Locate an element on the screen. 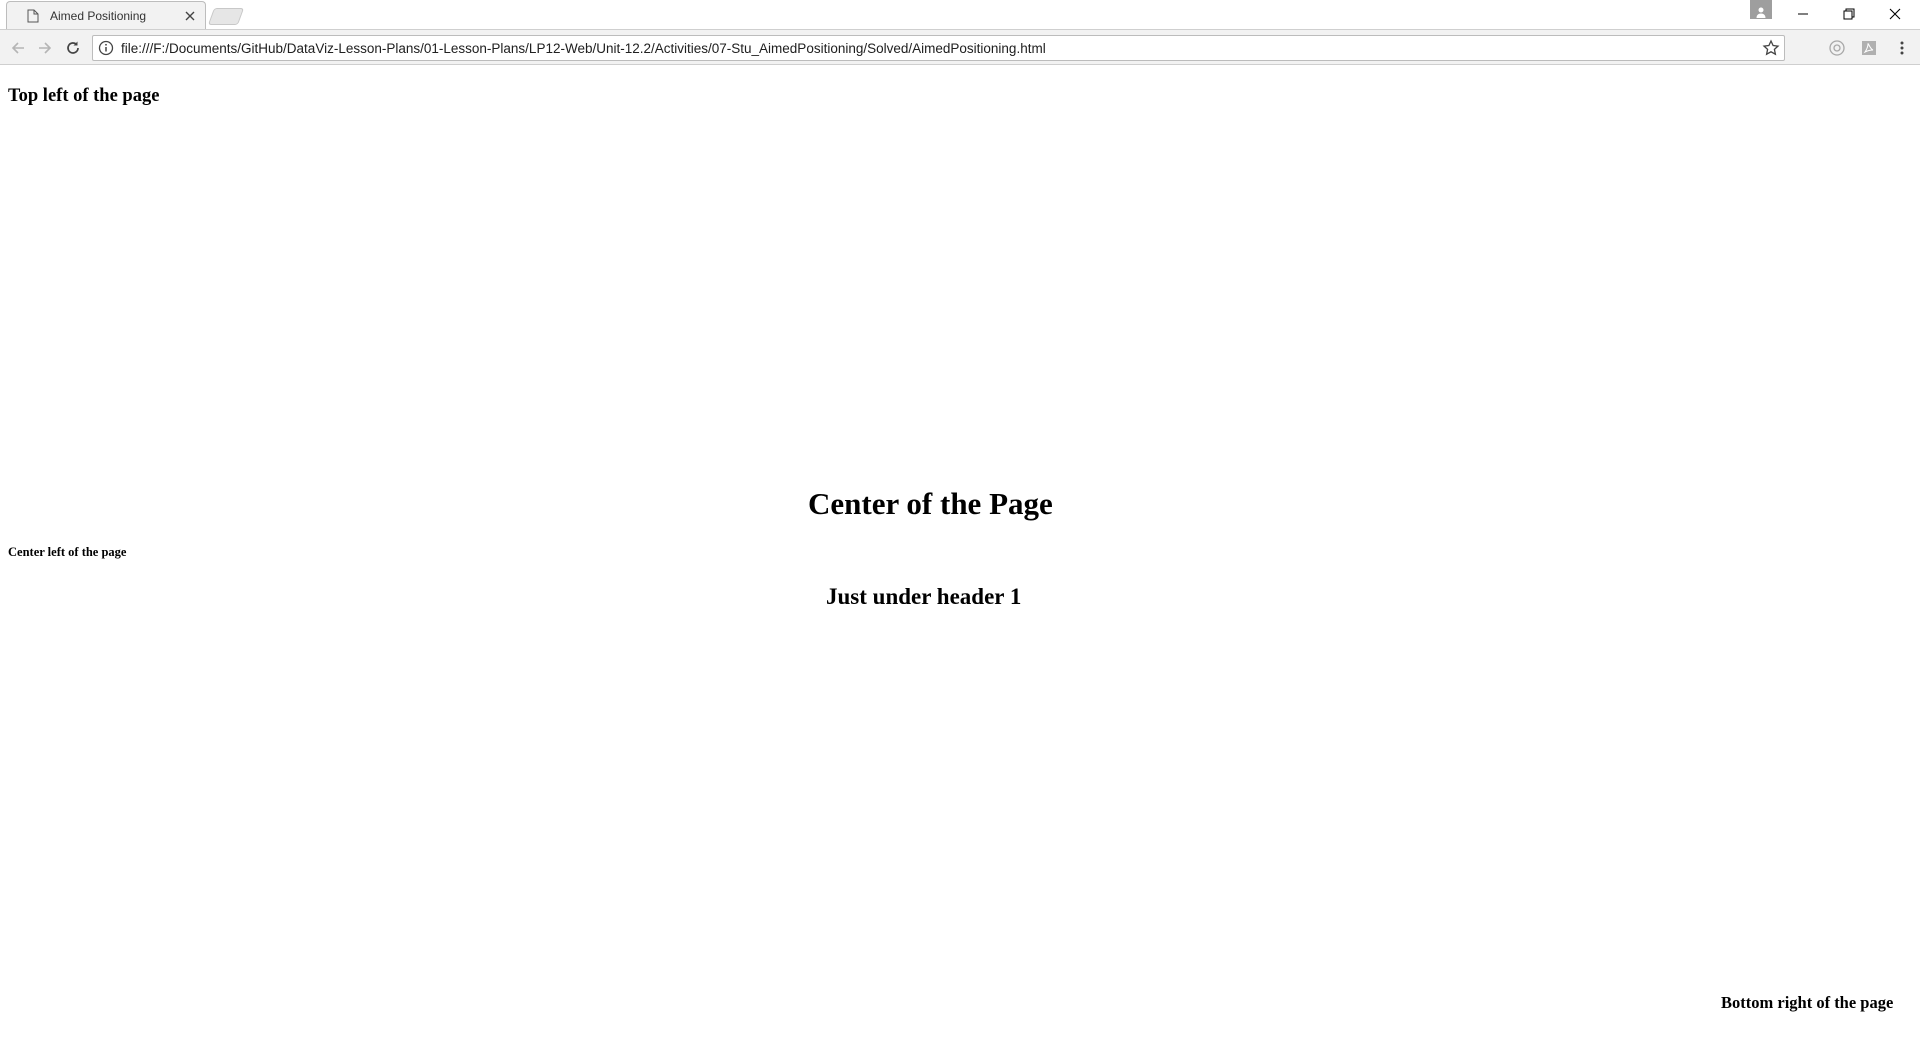 The image size is (1920, 1040). minimize-icon is located at coordinates (1802, 14).